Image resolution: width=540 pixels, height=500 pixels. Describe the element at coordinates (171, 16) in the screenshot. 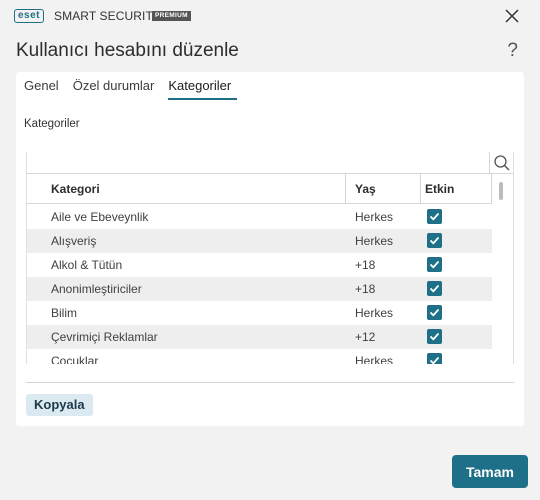

I see `edition-badge: PREMIUM` at that location.